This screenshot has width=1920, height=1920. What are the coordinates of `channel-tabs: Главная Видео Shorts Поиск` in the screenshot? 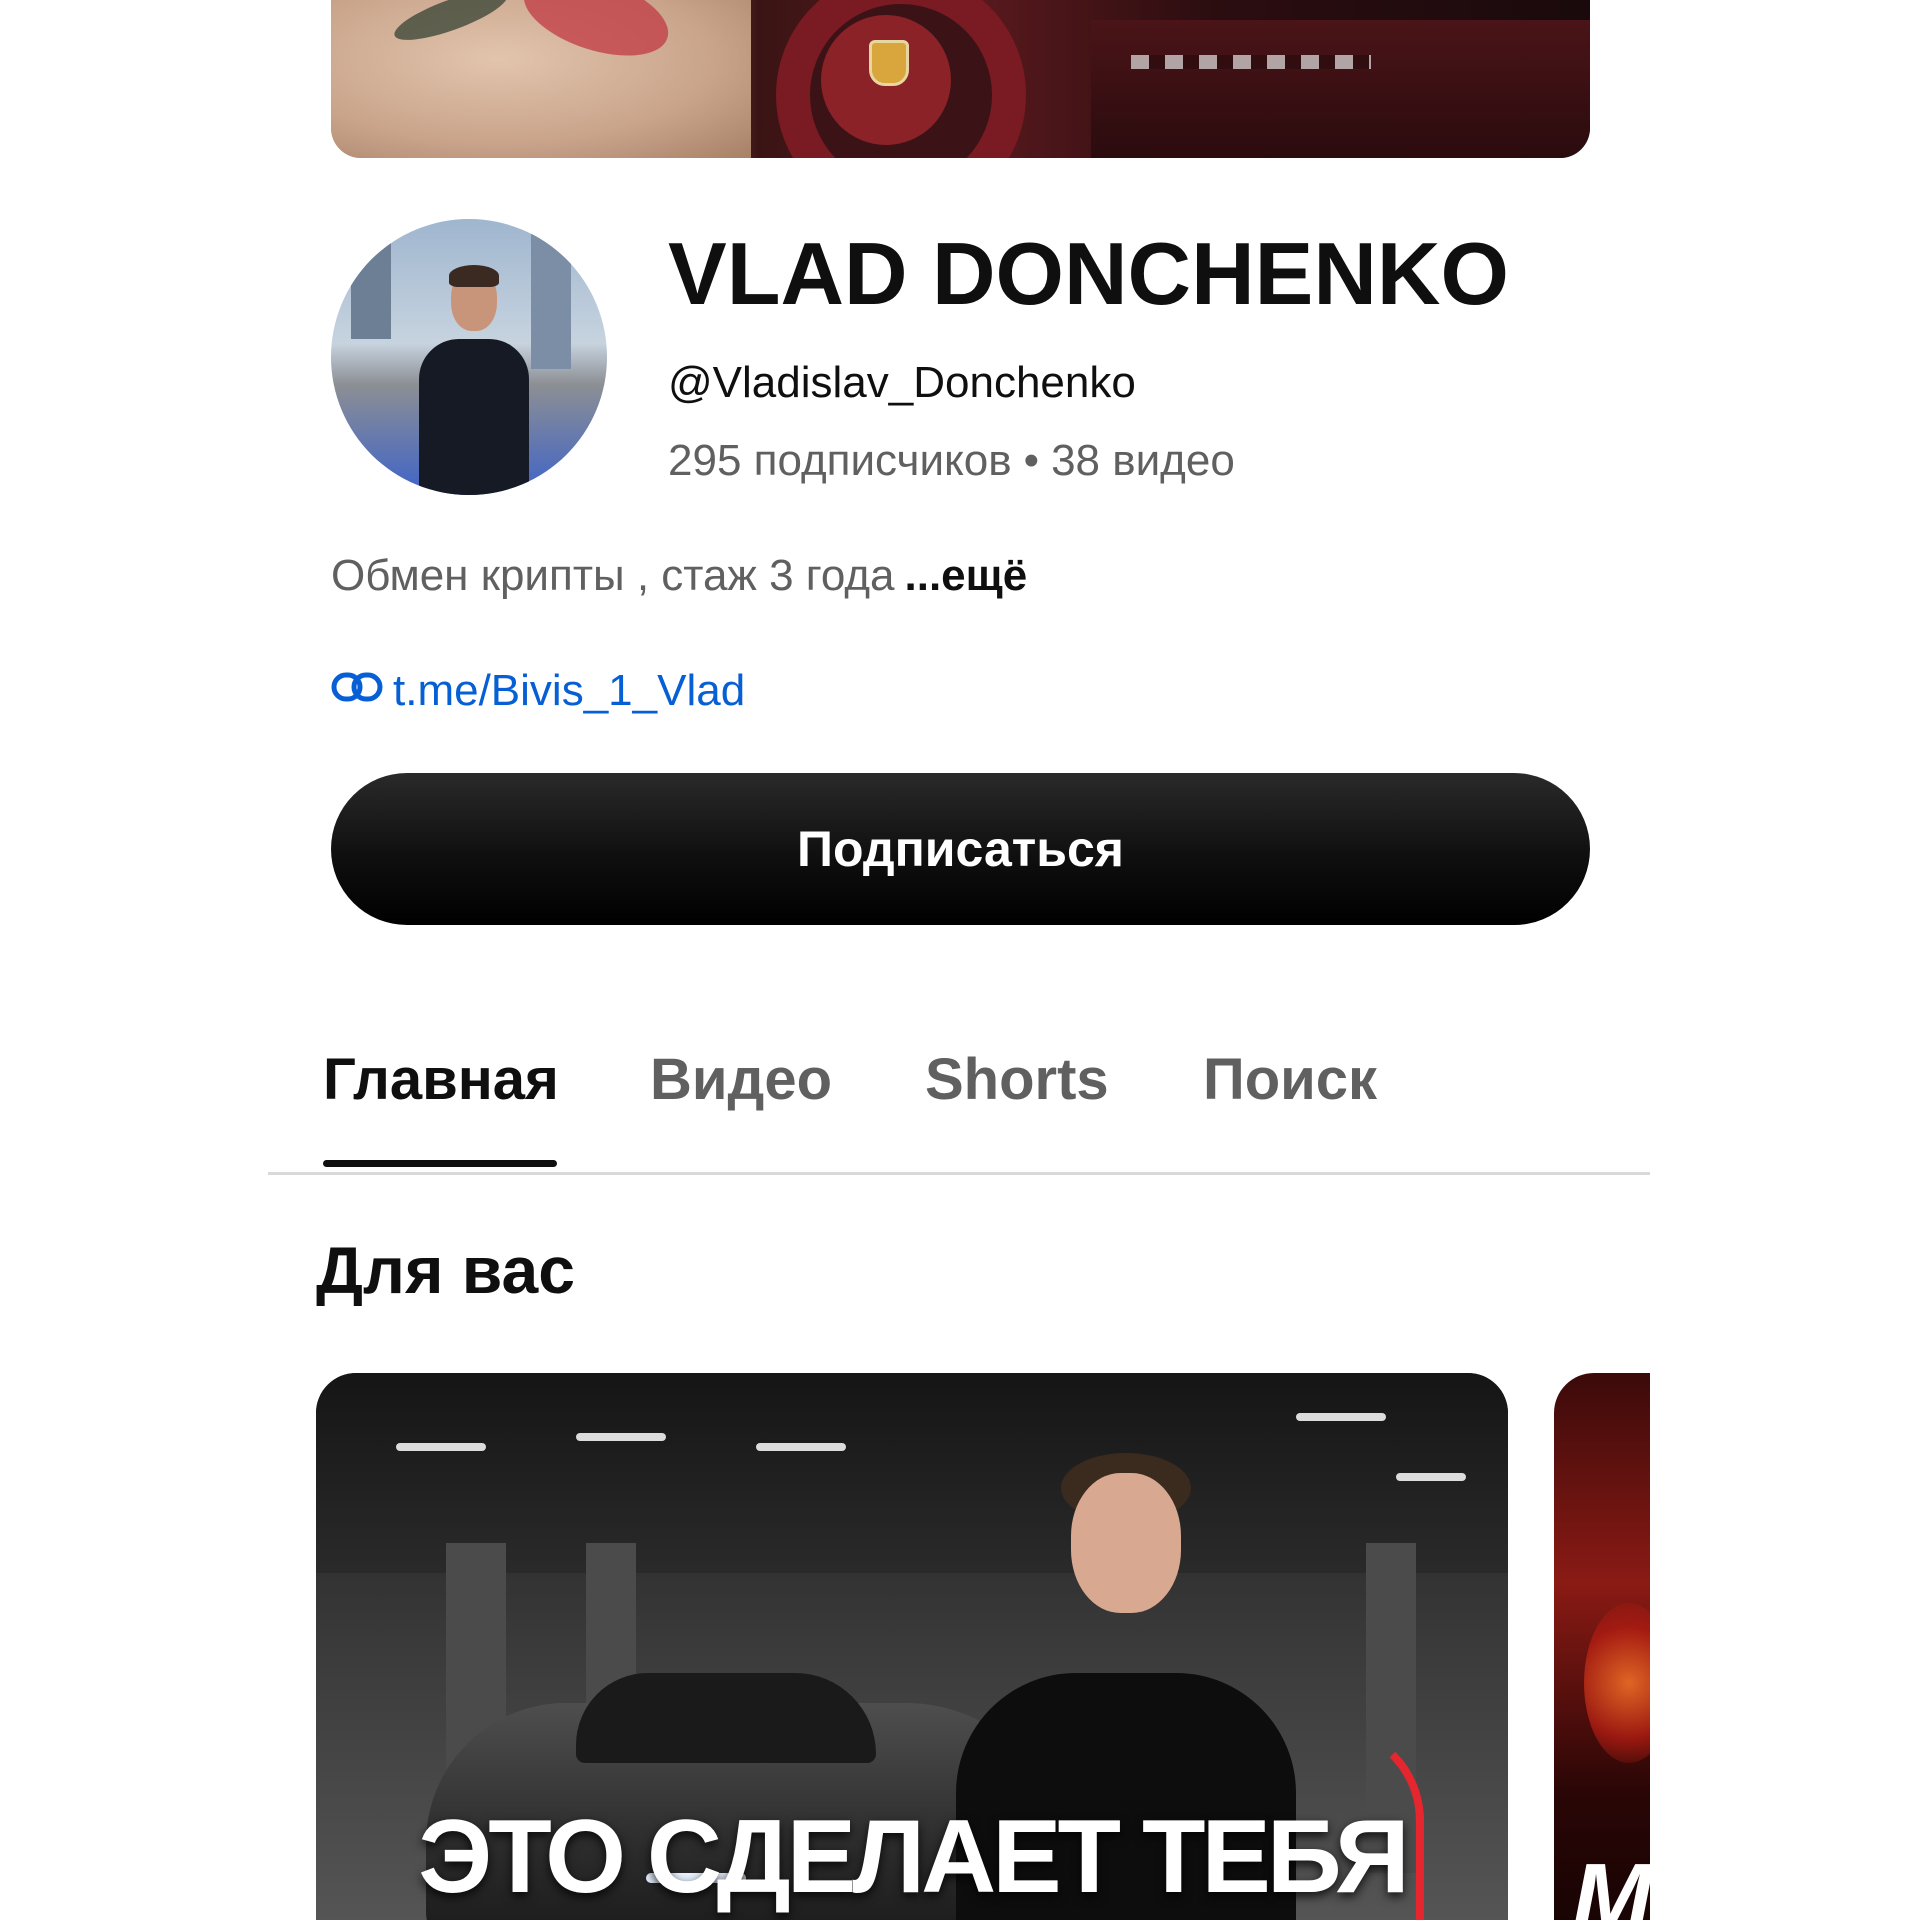 It's located at (959, 1102).